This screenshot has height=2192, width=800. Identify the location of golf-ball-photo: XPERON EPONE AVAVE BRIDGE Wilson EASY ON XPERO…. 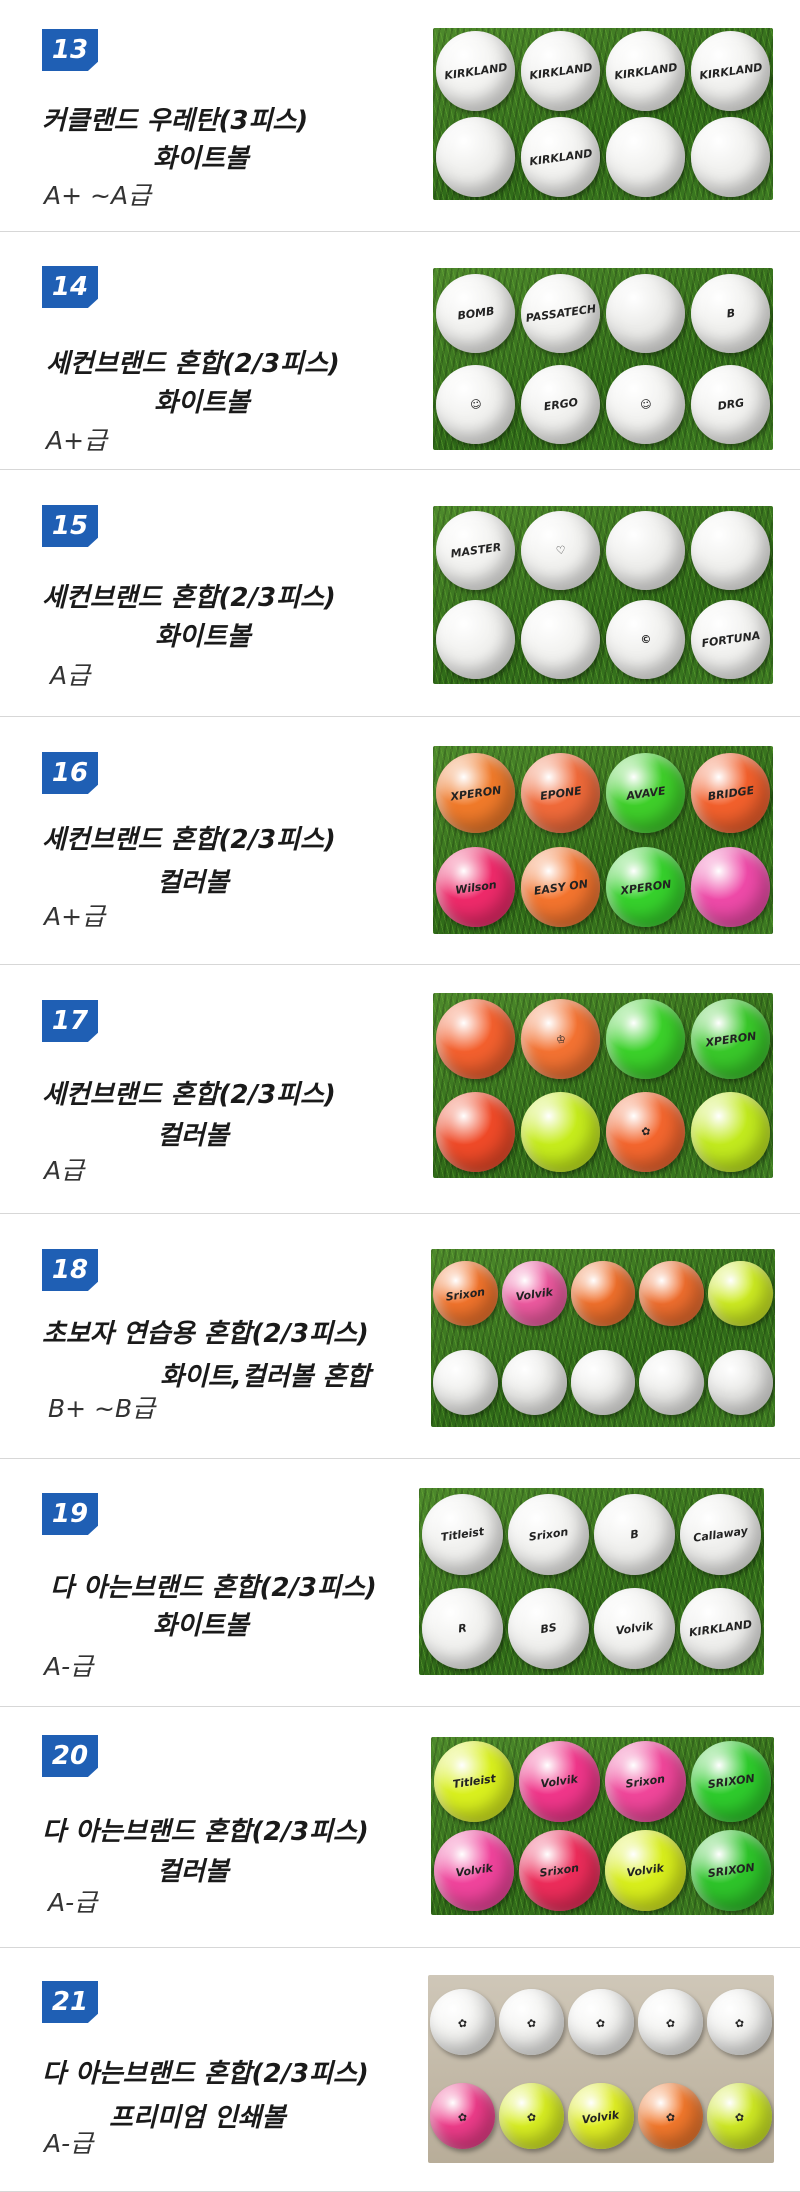
(603, 840).